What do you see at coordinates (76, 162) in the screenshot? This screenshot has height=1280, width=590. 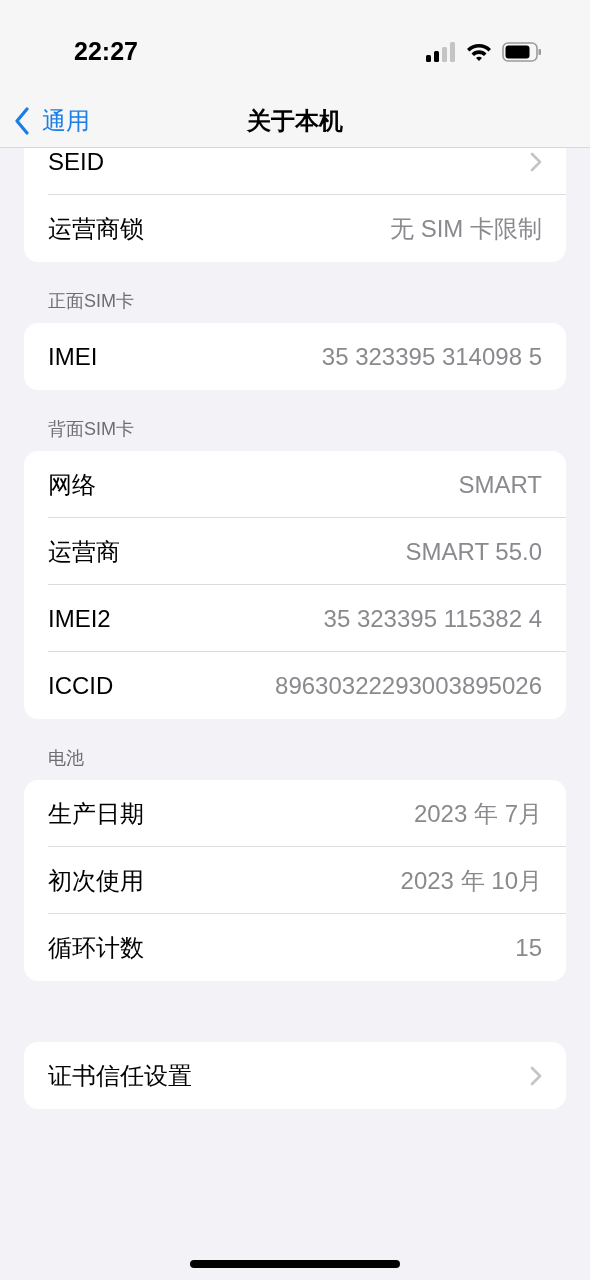 I see `row-label: SEID` at bounding box center [76, 162].